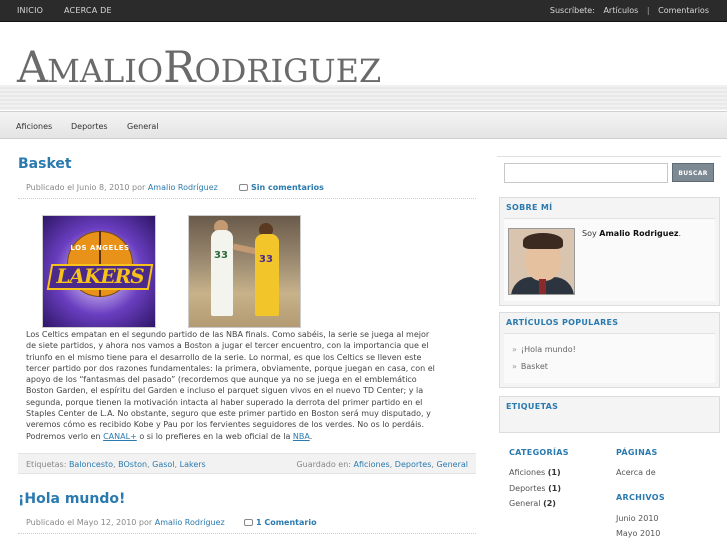  What do you see at coordinates (539, 452) in the screenshot?
I see `categories-title: CATEGORÍAS` at bounding box center [539, 452].